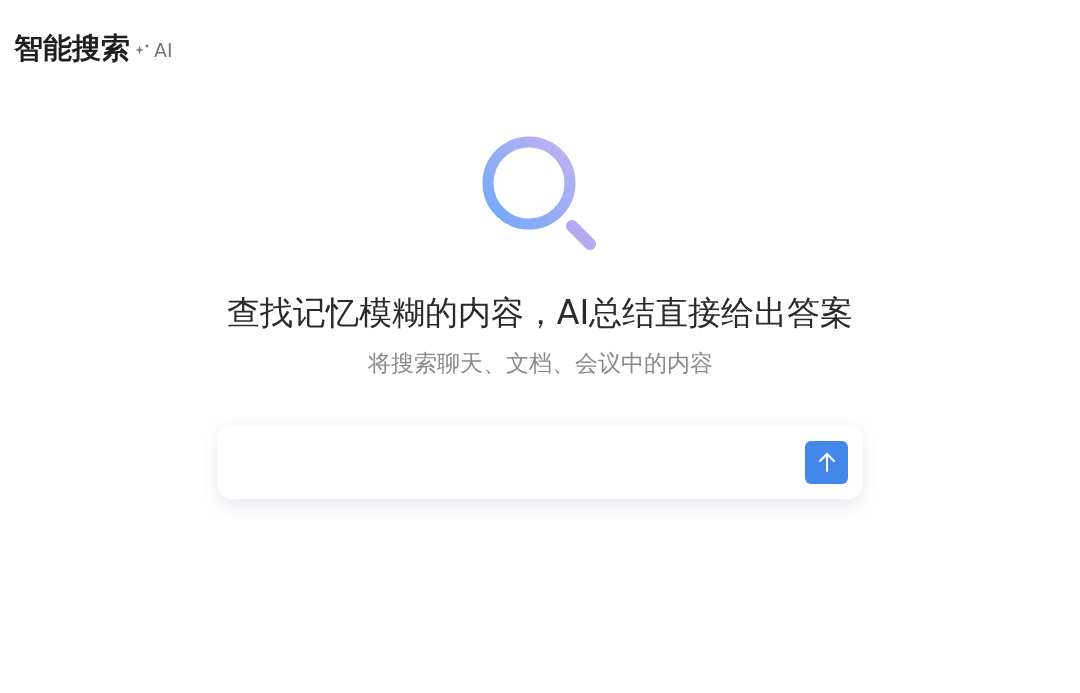 Image resolution: width=1080 pixels, height=693 pixels. What do you see at coordinates (540, 194) in the screenshot?
I see `search-icon` at bounding box center [540, 194].